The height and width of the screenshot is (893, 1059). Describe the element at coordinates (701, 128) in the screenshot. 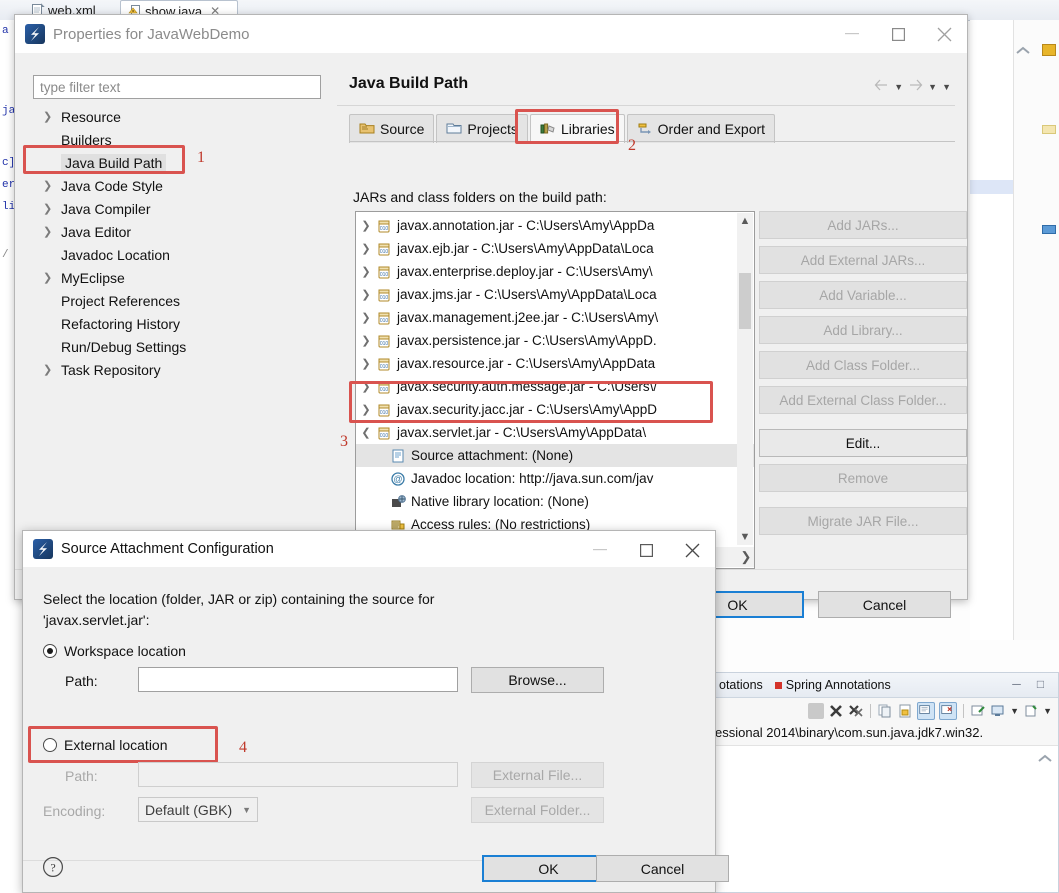

I see `tab-order-and-export: Order and Export` at that location.